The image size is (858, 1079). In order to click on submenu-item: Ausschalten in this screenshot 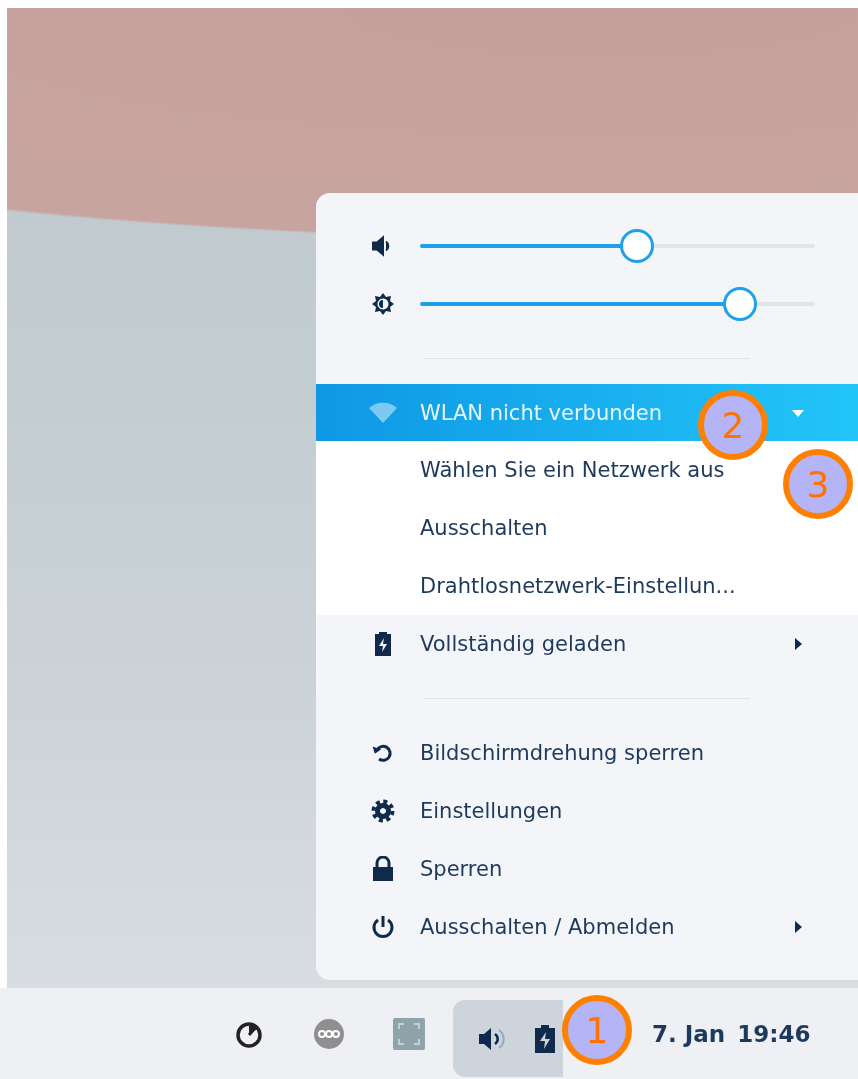, I will do `click(484, 528)`.